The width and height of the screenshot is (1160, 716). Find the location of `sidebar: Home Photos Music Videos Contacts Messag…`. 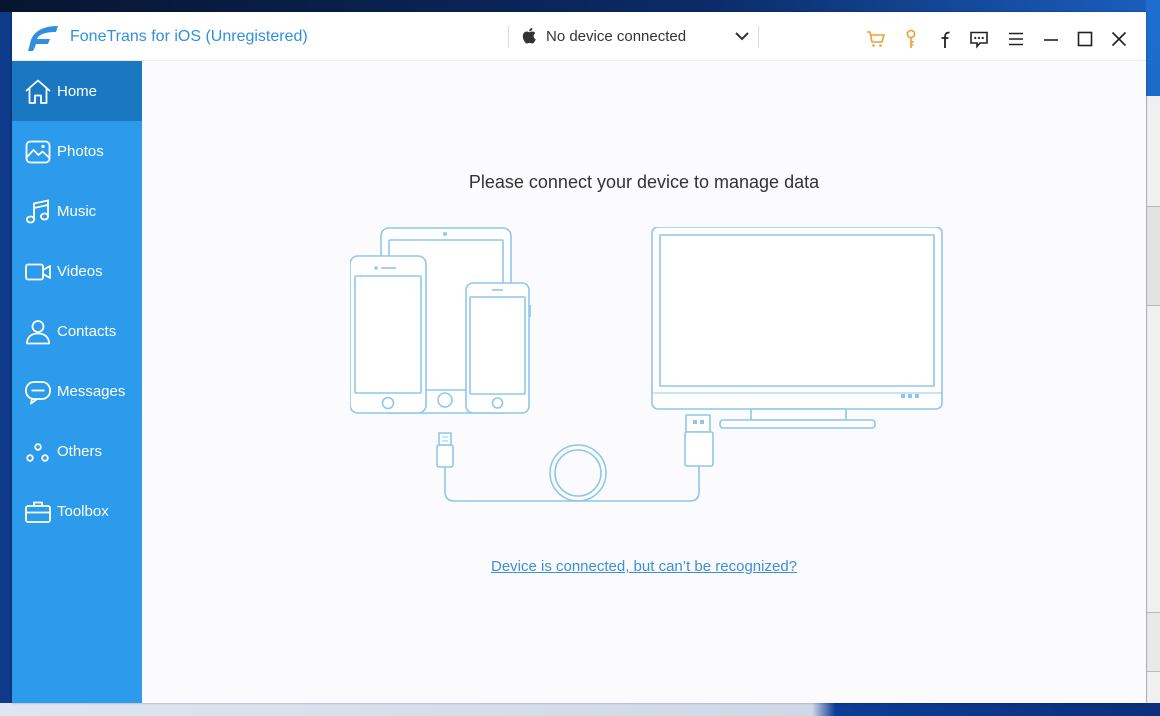

sidebar: Home Photos Music Videos Contacts Messag… is located at coordinates (77, 382).